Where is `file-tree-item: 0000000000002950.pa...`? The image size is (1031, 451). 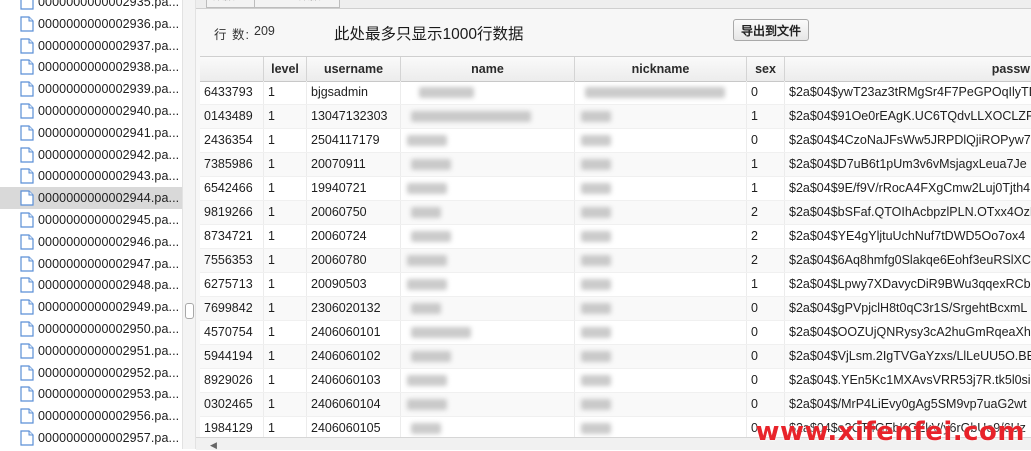 file-tree-item: 0000000000002950.pa... is located at coordinates (91, 329).